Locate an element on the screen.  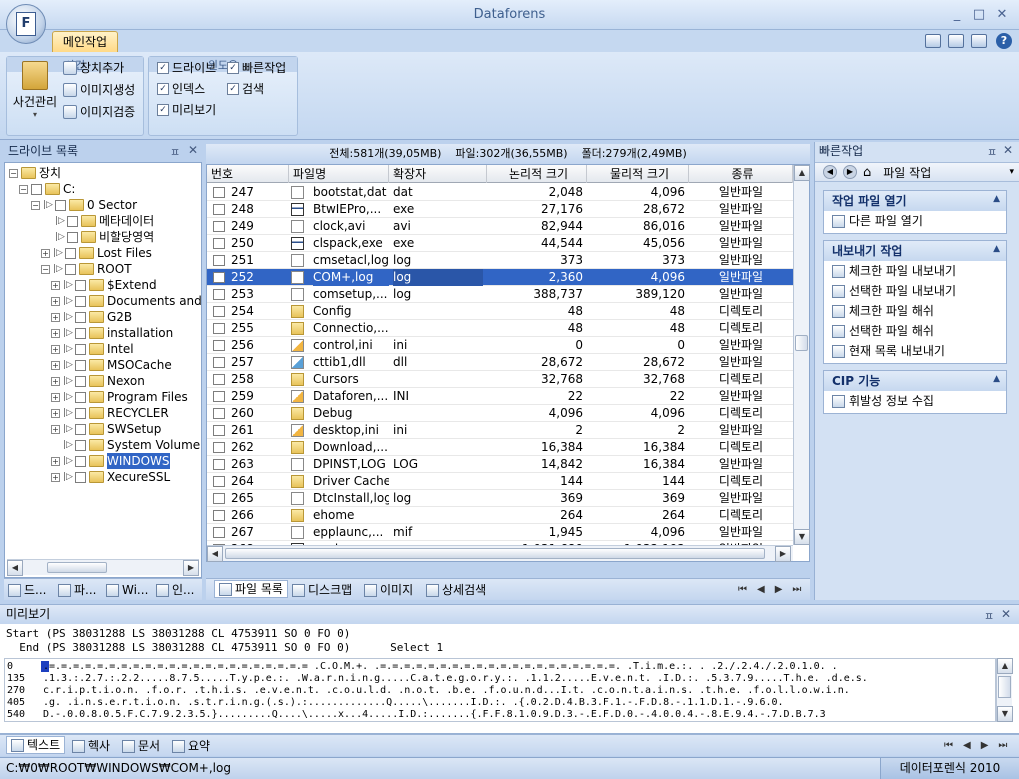
check-search: ✓ 검색 is located at coordinates (245, 88).